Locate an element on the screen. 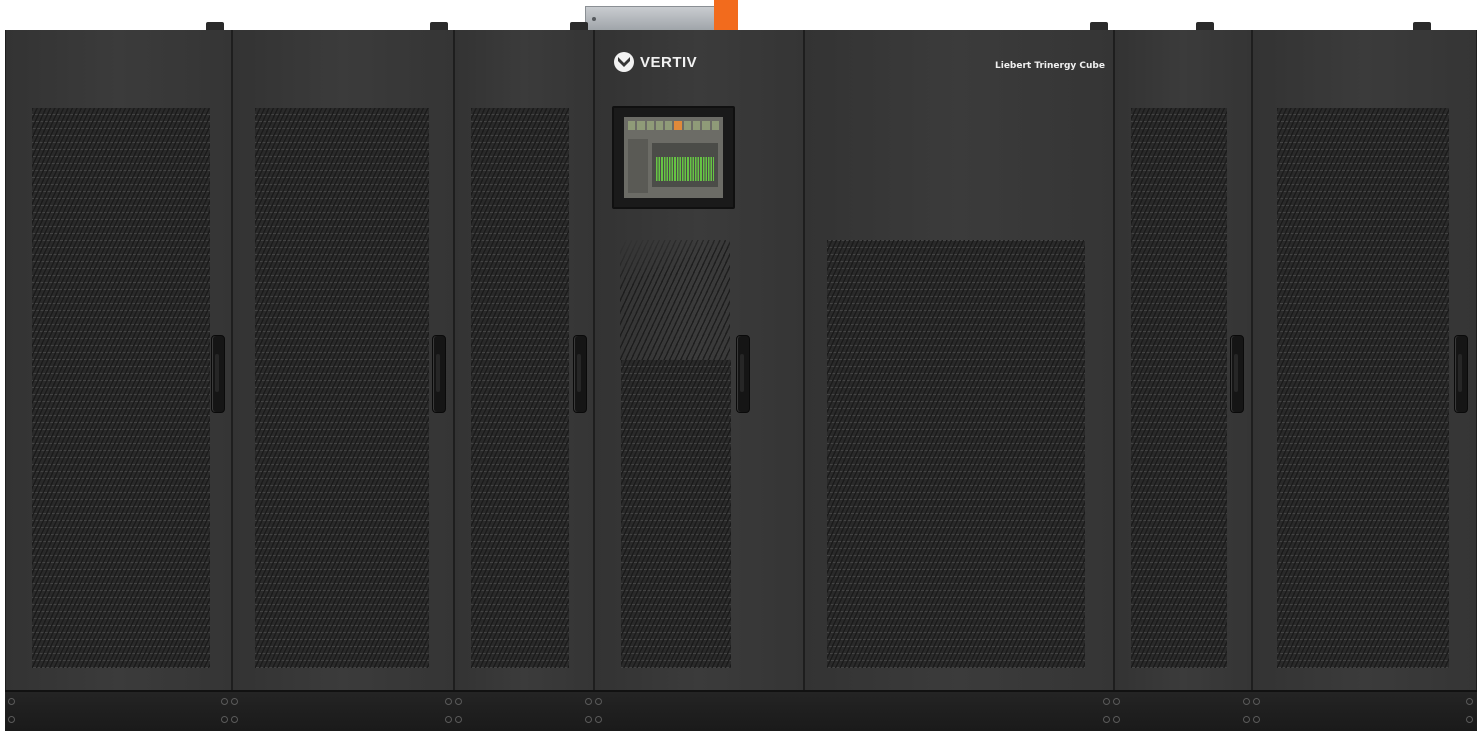 The image size is (1483, 731). vertiv-chevron-icon is located at coordinates (624, 62).